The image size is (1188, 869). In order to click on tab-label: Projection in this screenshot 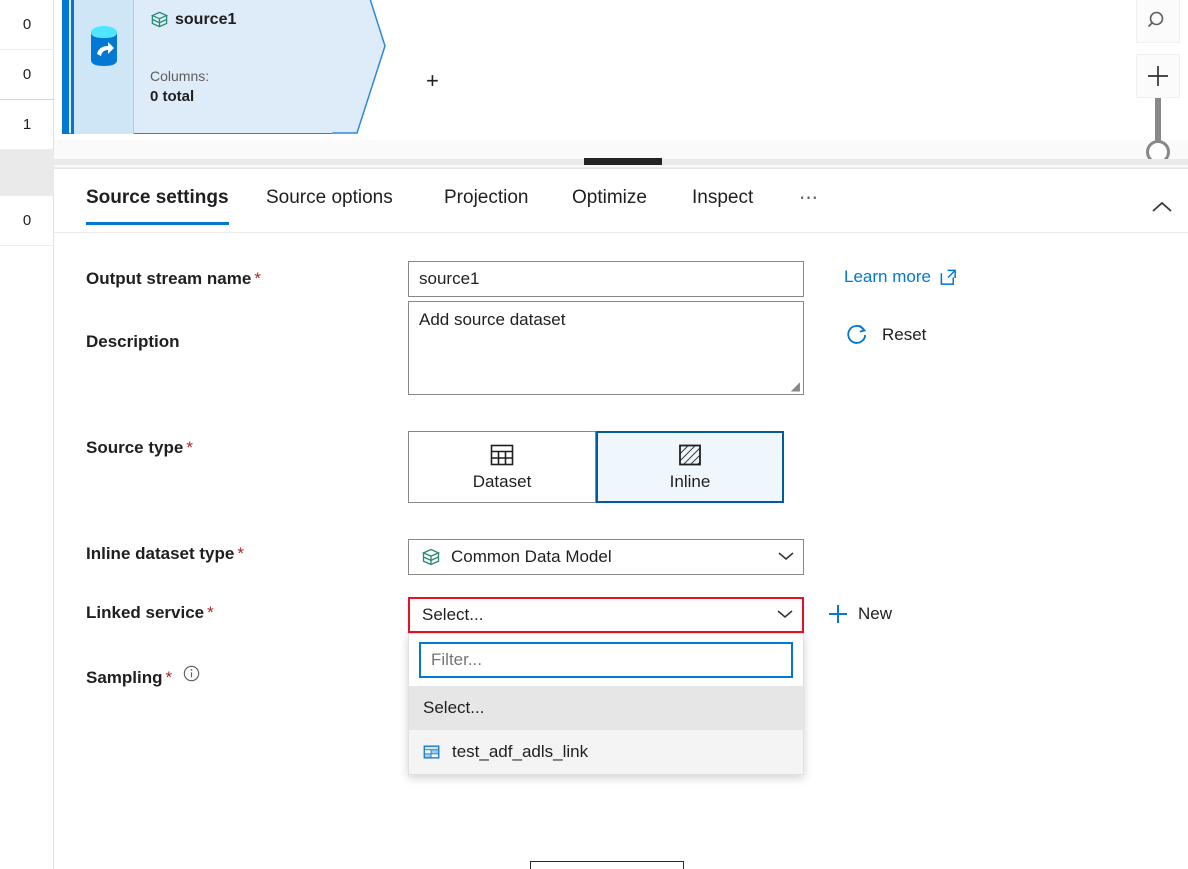, I will do `click(486, 197)`.